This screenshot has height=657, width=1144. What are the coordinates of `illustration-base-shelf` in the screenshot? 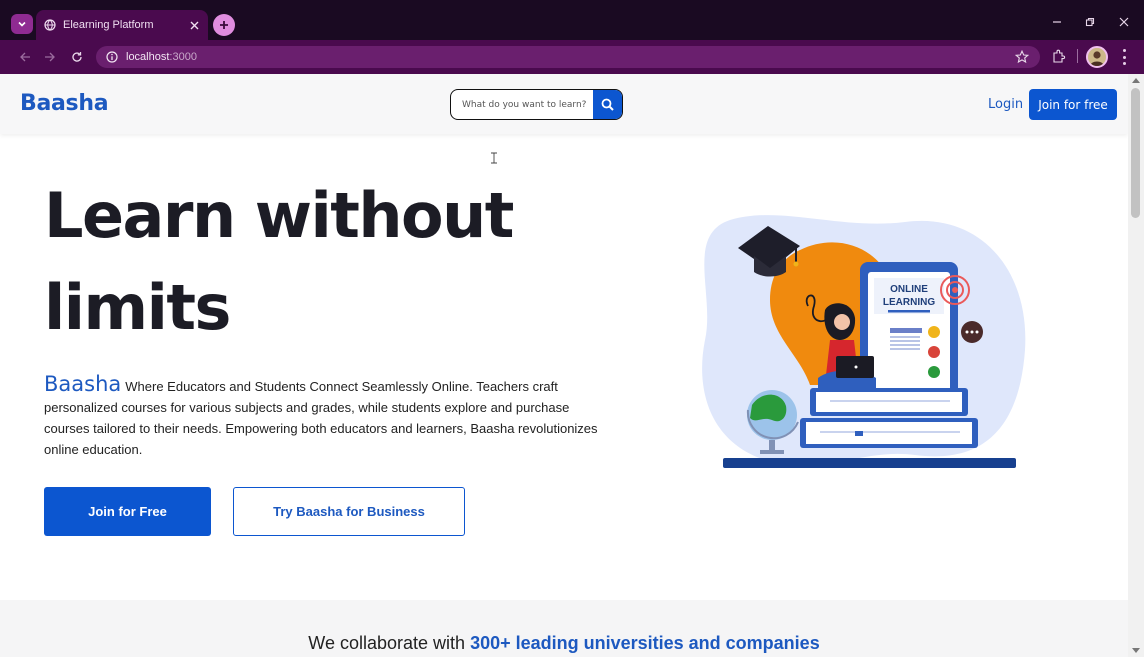 It's located at (869, 463).